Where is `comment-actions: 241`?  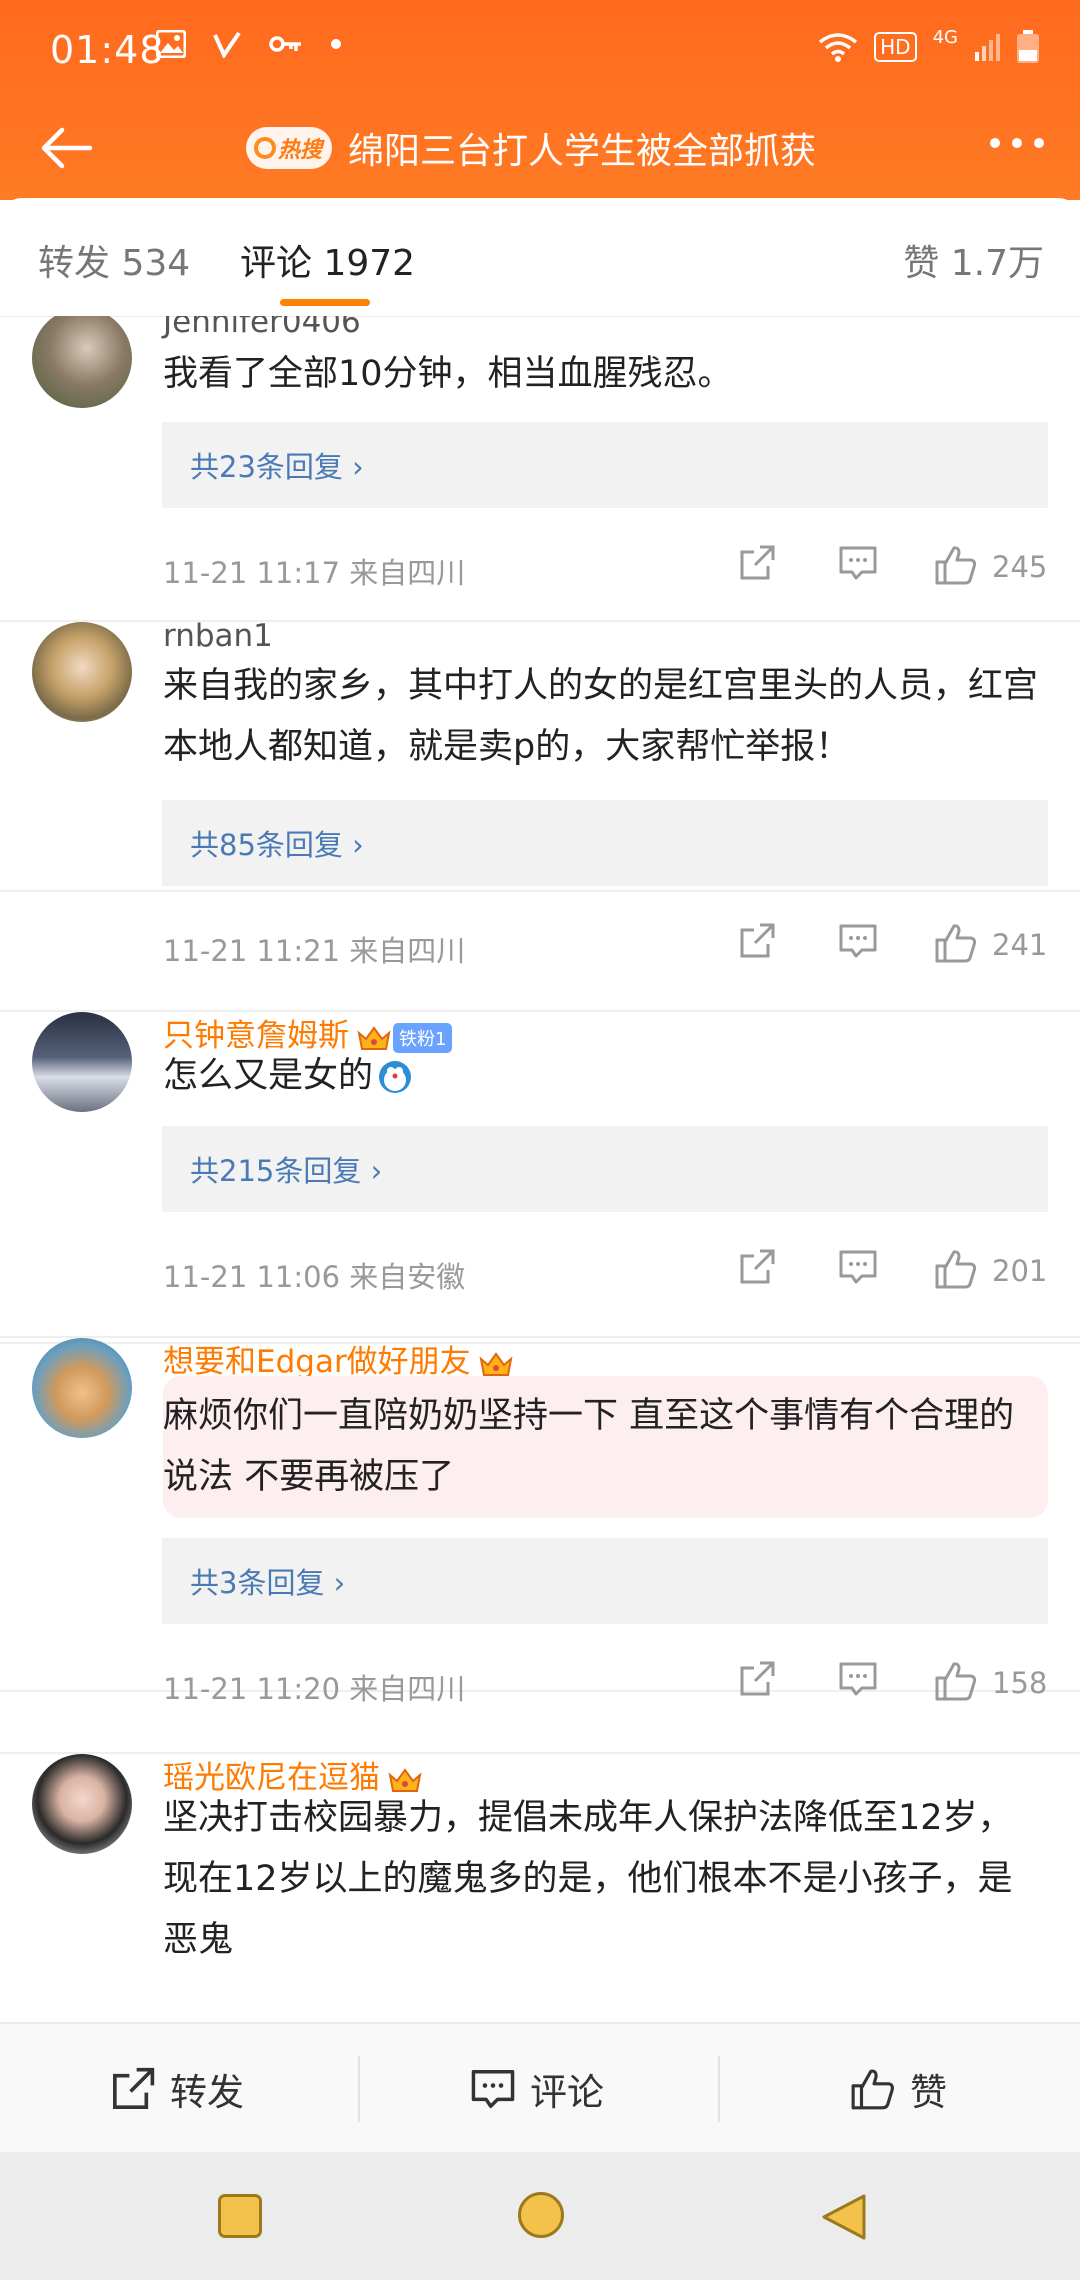 comment-actions: 241 is located at coordinates (893, 945).